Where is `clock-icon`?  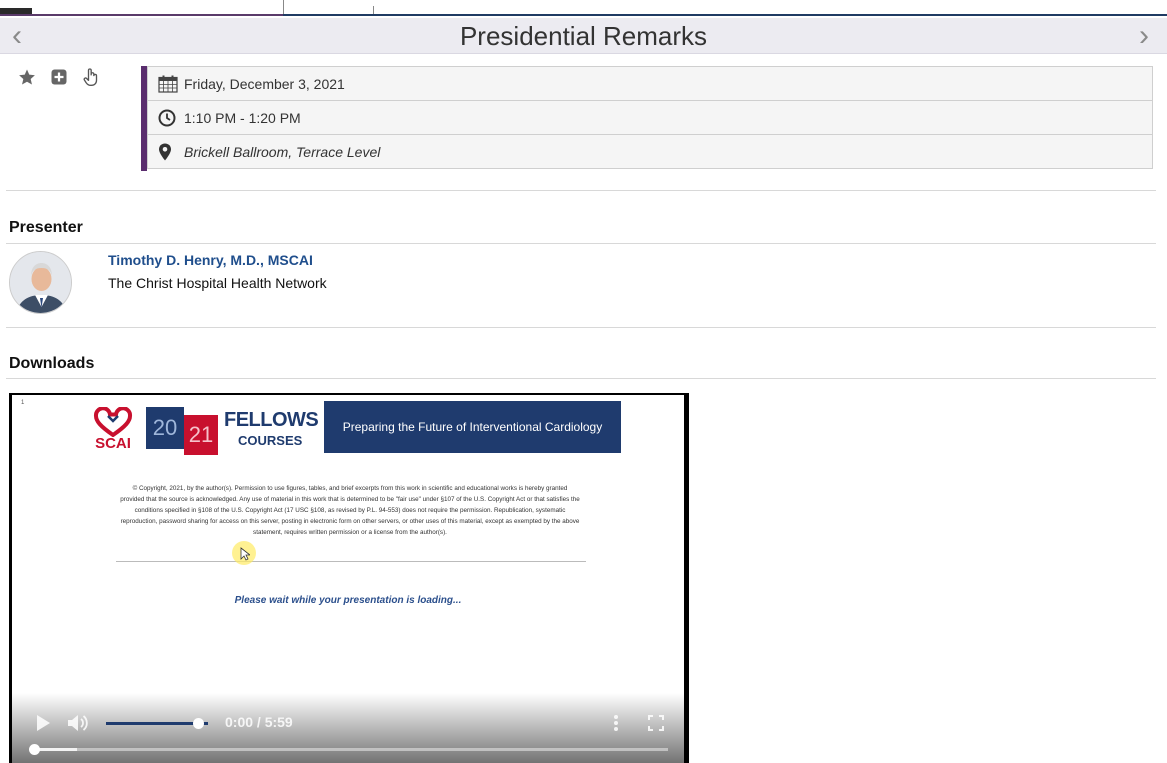 clock-icon is located at coordinates (169, 118).